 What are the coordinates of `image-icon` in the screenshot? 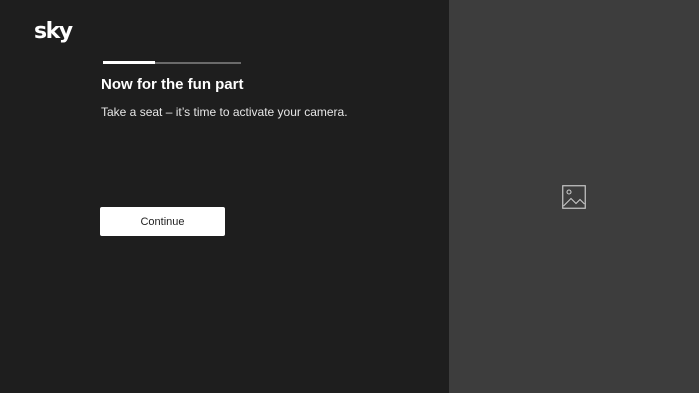 It's located at (574, 197).